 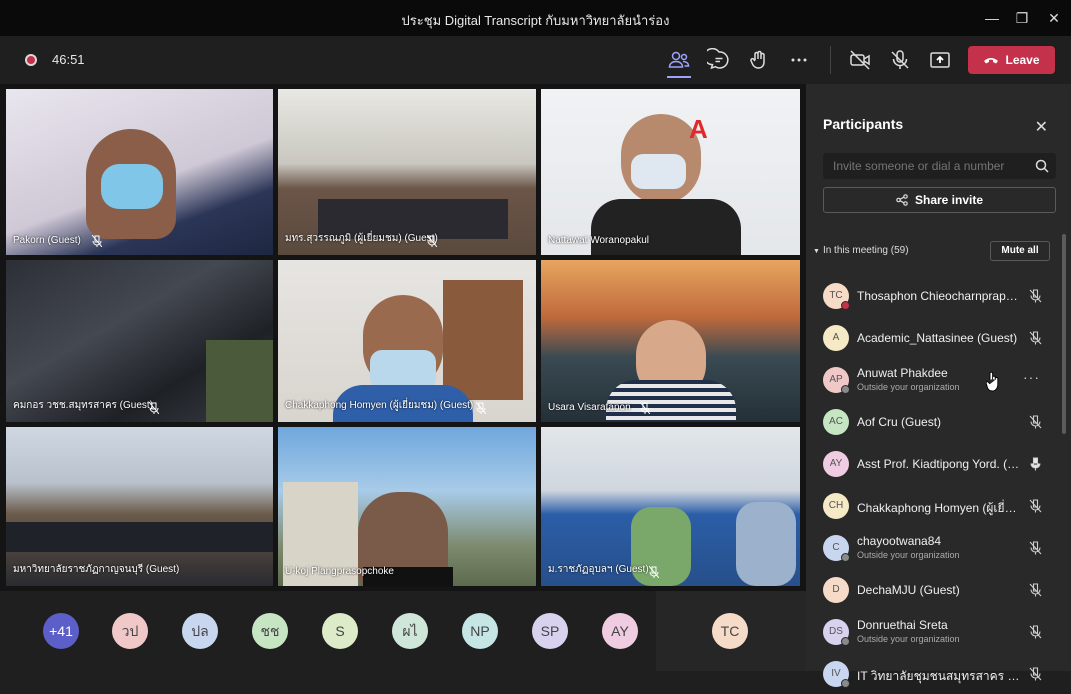 What do you see at coordinates (992, 381) in the screenshot?
I see `hand-cursor-icon` at bounding box center [992, 381].